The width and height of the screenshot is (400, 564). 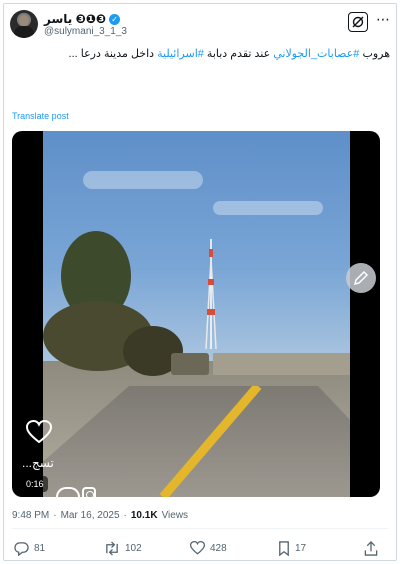 What do you see at coordinates (200, 528) in the screenshot?
I see `divider` at bounding box center [200, 528].